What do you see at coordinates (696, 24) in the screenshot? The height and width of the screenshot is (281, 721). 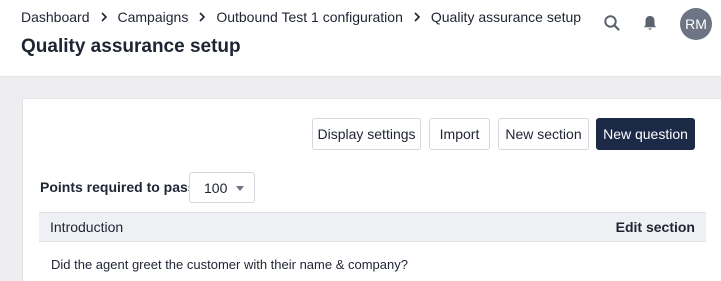 I see `avatar: RM` at bounding box center [696, 24].